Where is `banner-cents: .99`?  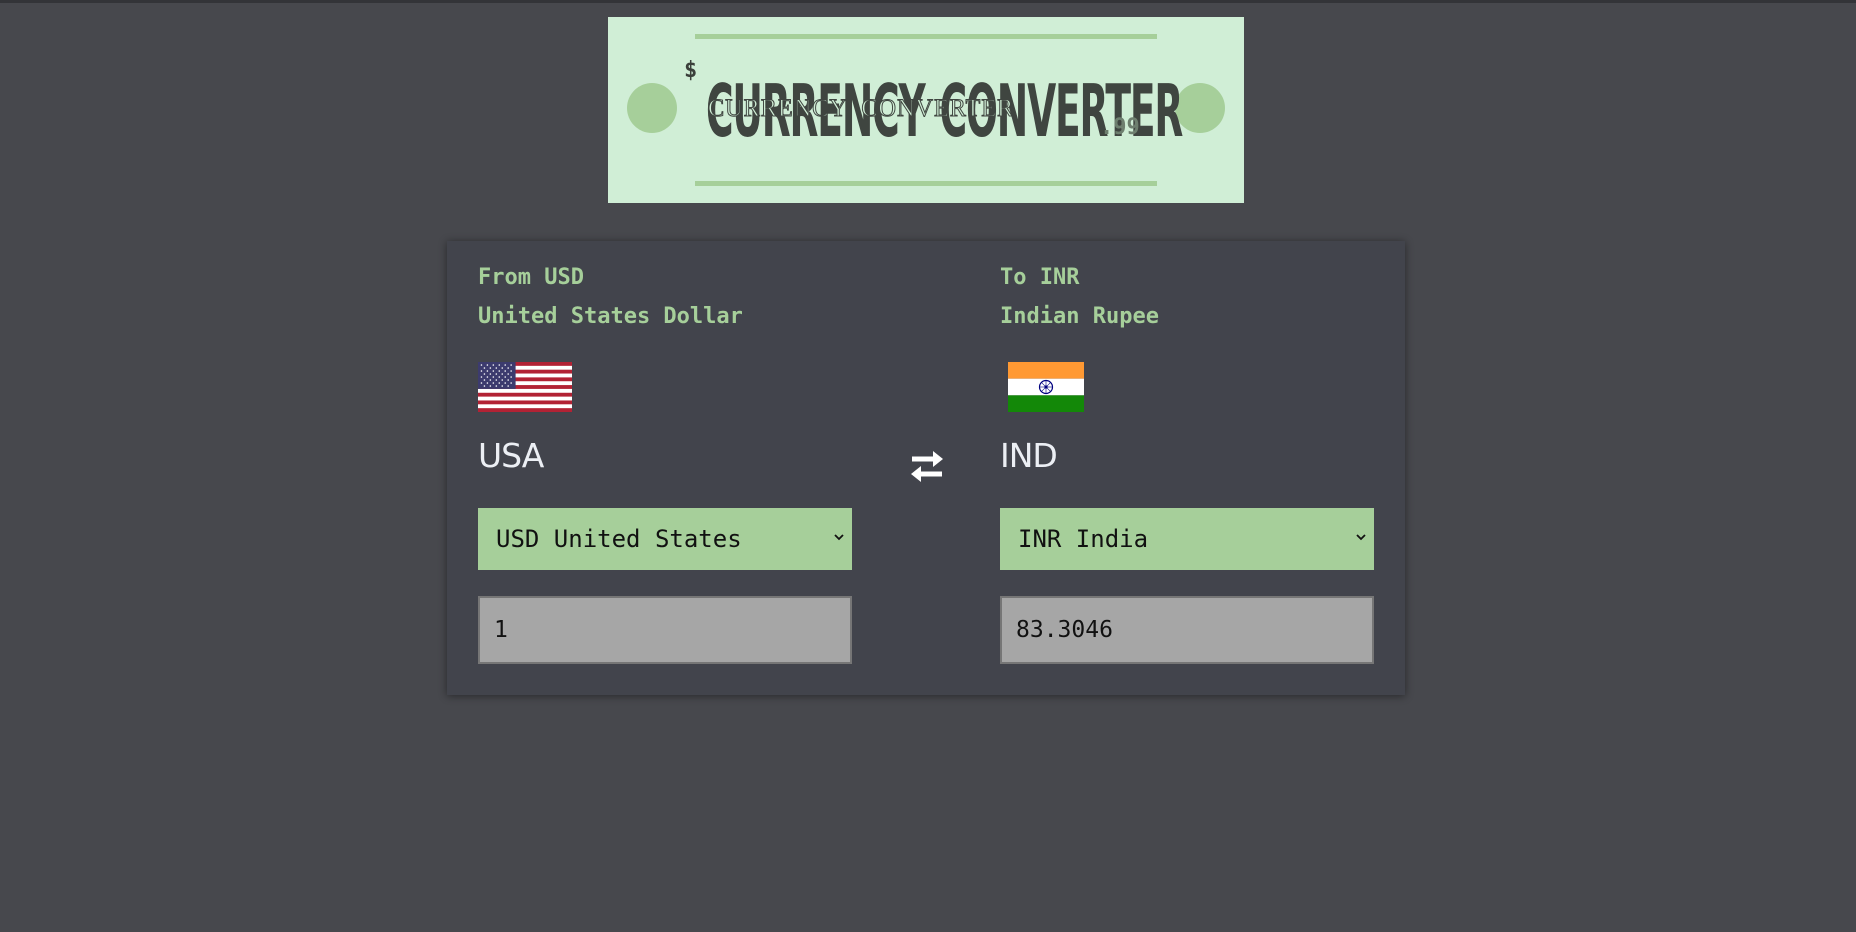
banner-cents: .99 is located at coordinates (1120, 127).